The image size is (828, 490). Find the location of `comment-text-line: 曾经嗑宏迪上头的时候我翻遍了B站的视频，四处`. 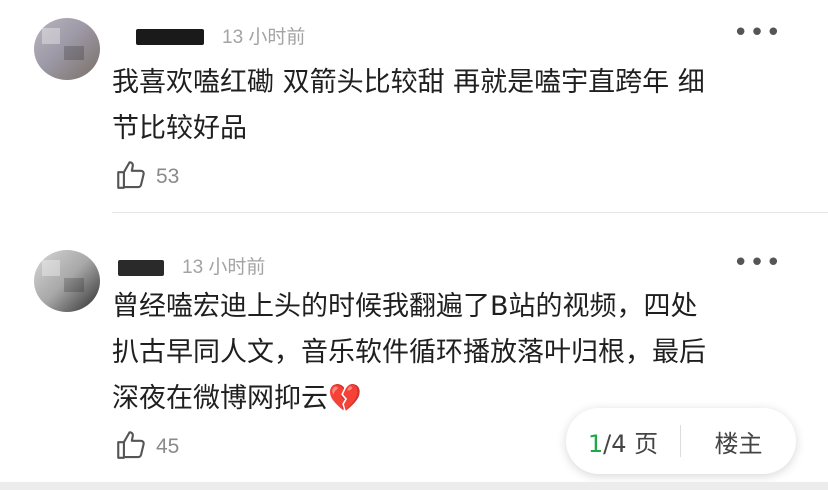

comment-text-line: 曾经嗑宏迪上头的时候我翻遍了B站的视频，四处 is located at coordinates (405, 306).